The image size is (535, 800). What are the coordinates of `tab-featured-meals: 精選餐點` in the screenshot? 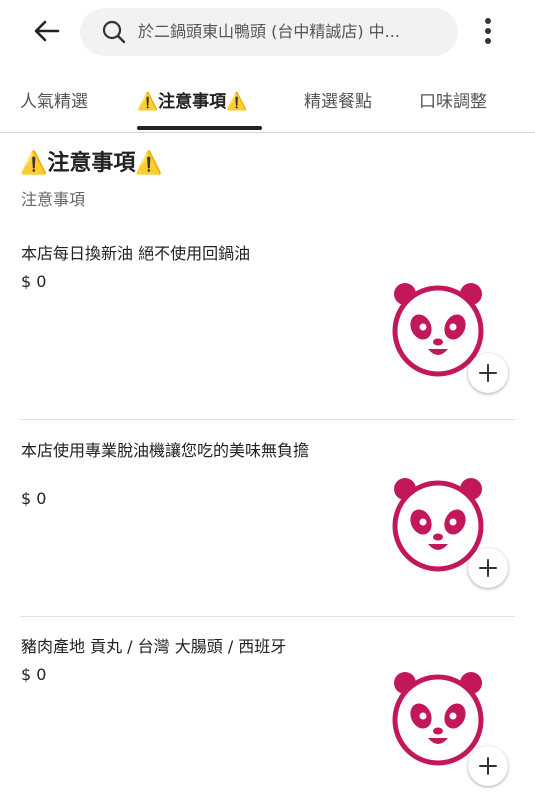 It's located at (338, 102).